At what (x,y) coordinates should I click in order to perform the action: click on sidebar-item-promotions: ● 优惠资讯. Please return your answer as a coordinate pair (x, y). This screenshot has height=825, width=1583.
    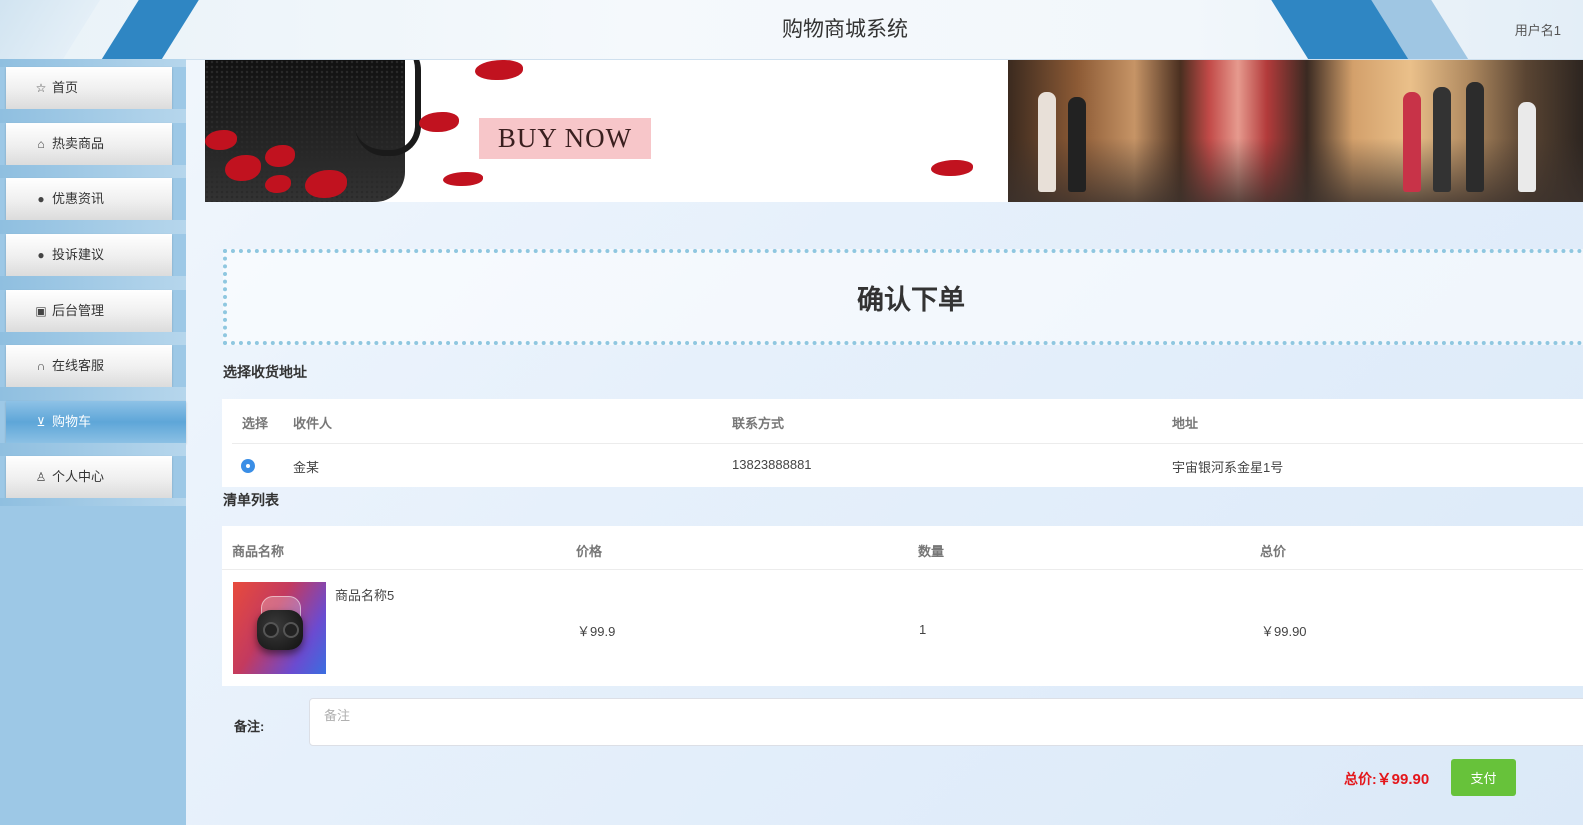
    Looking at the image, I should click on (89, 199).